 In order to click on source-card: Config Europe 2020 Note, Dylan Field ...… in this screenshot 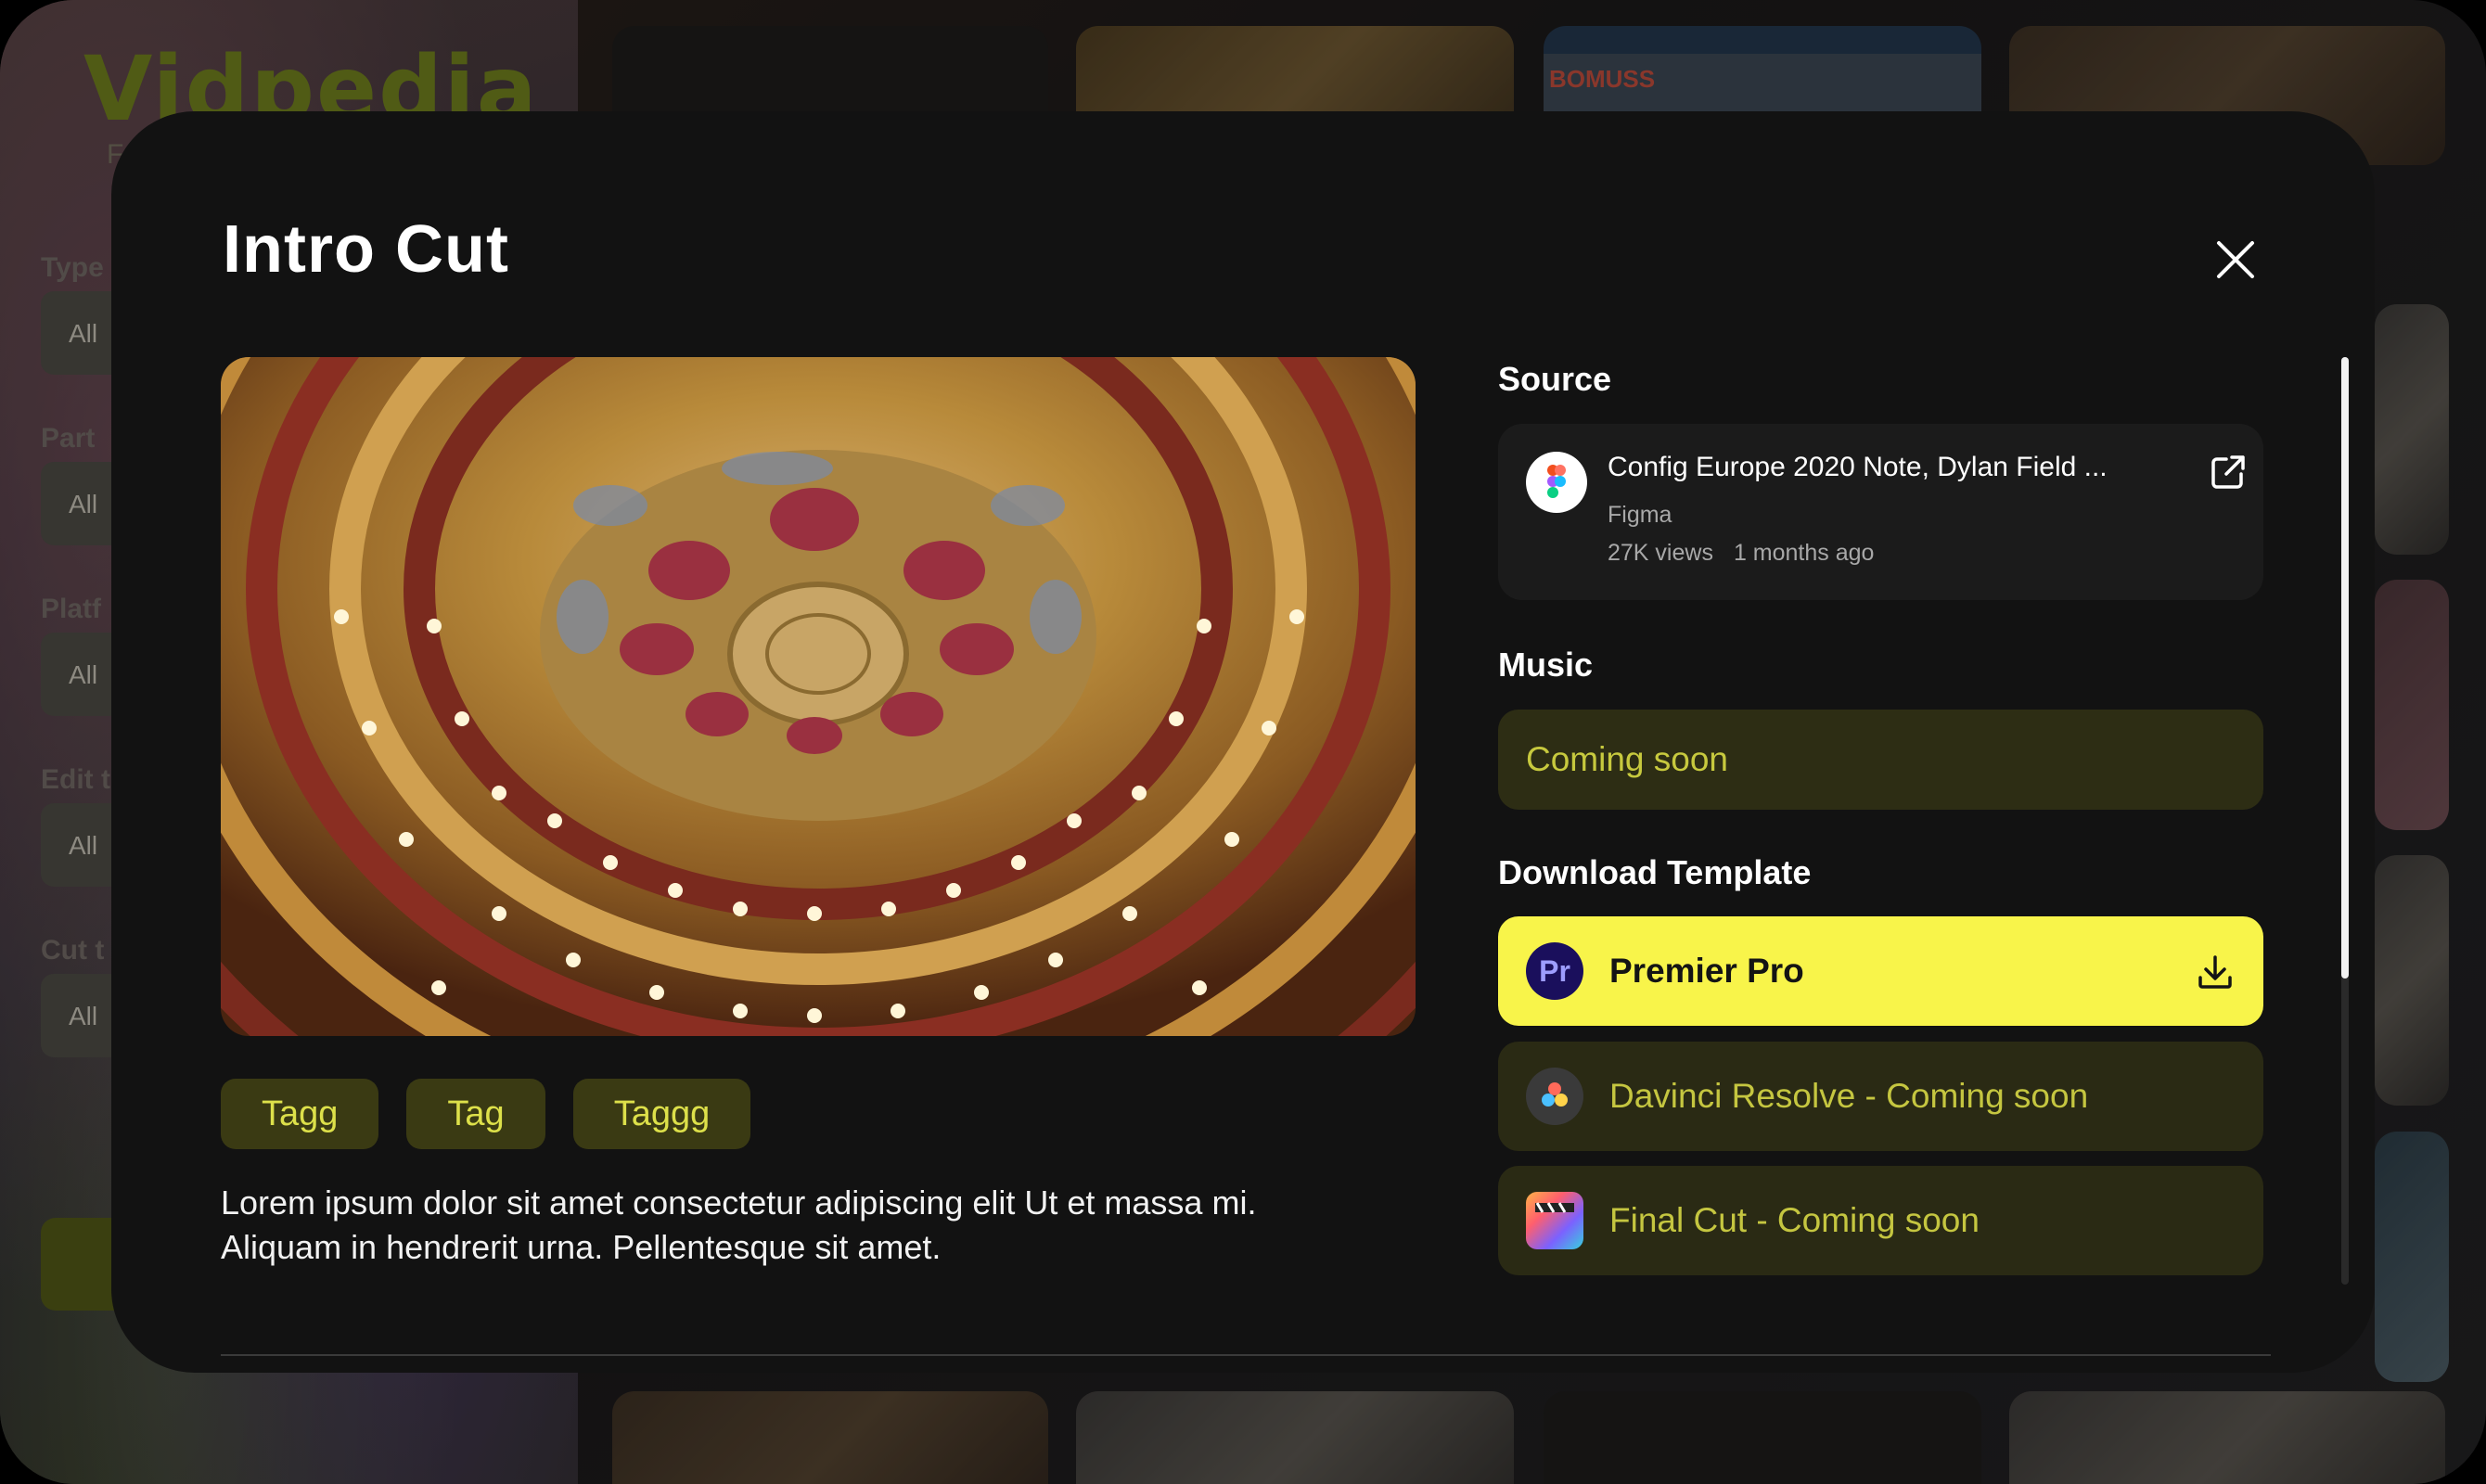, I will do `click(1880, 512)`.